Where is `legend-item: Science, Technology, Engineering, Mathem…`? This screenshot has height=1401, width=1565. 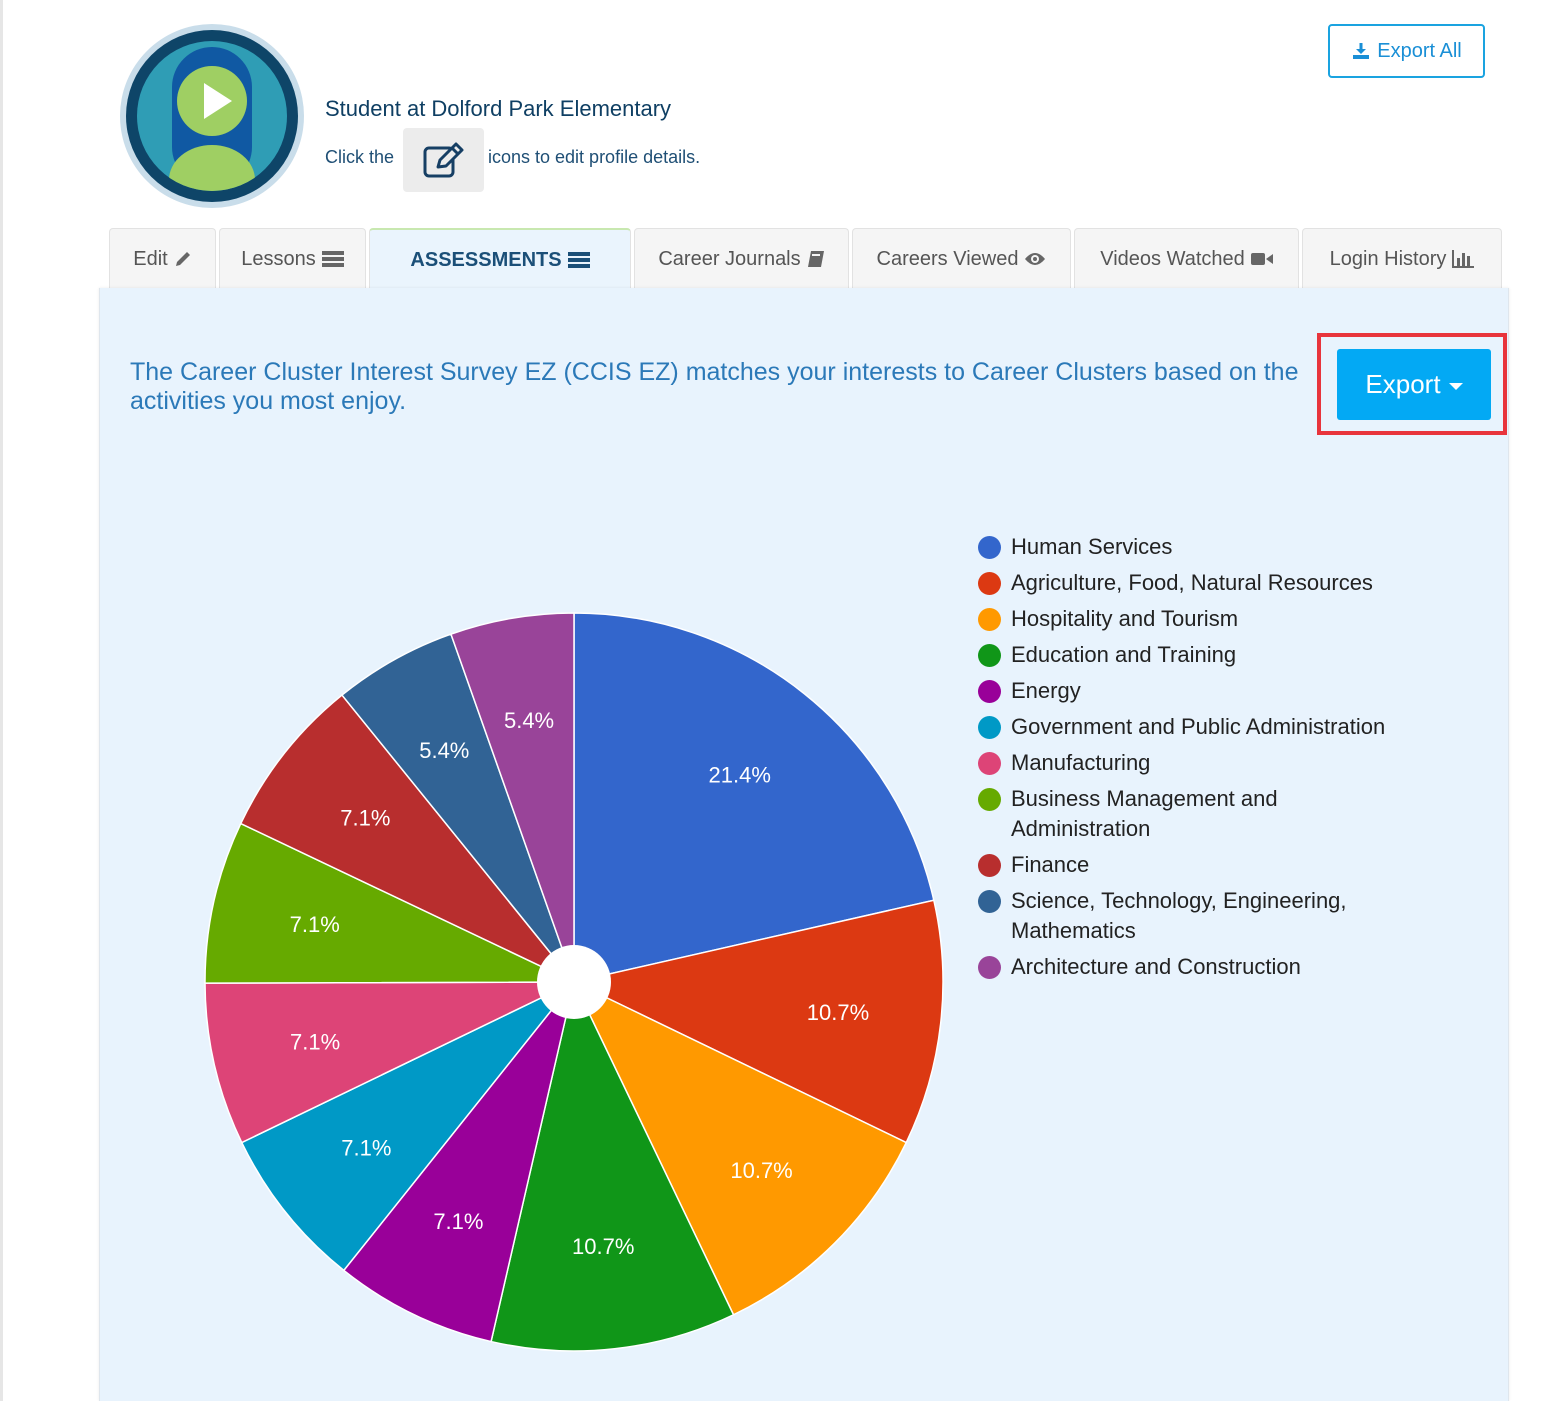 legend-item: Science, Technology, Engineering, Mathem… is located at coordinates (1198, 916).